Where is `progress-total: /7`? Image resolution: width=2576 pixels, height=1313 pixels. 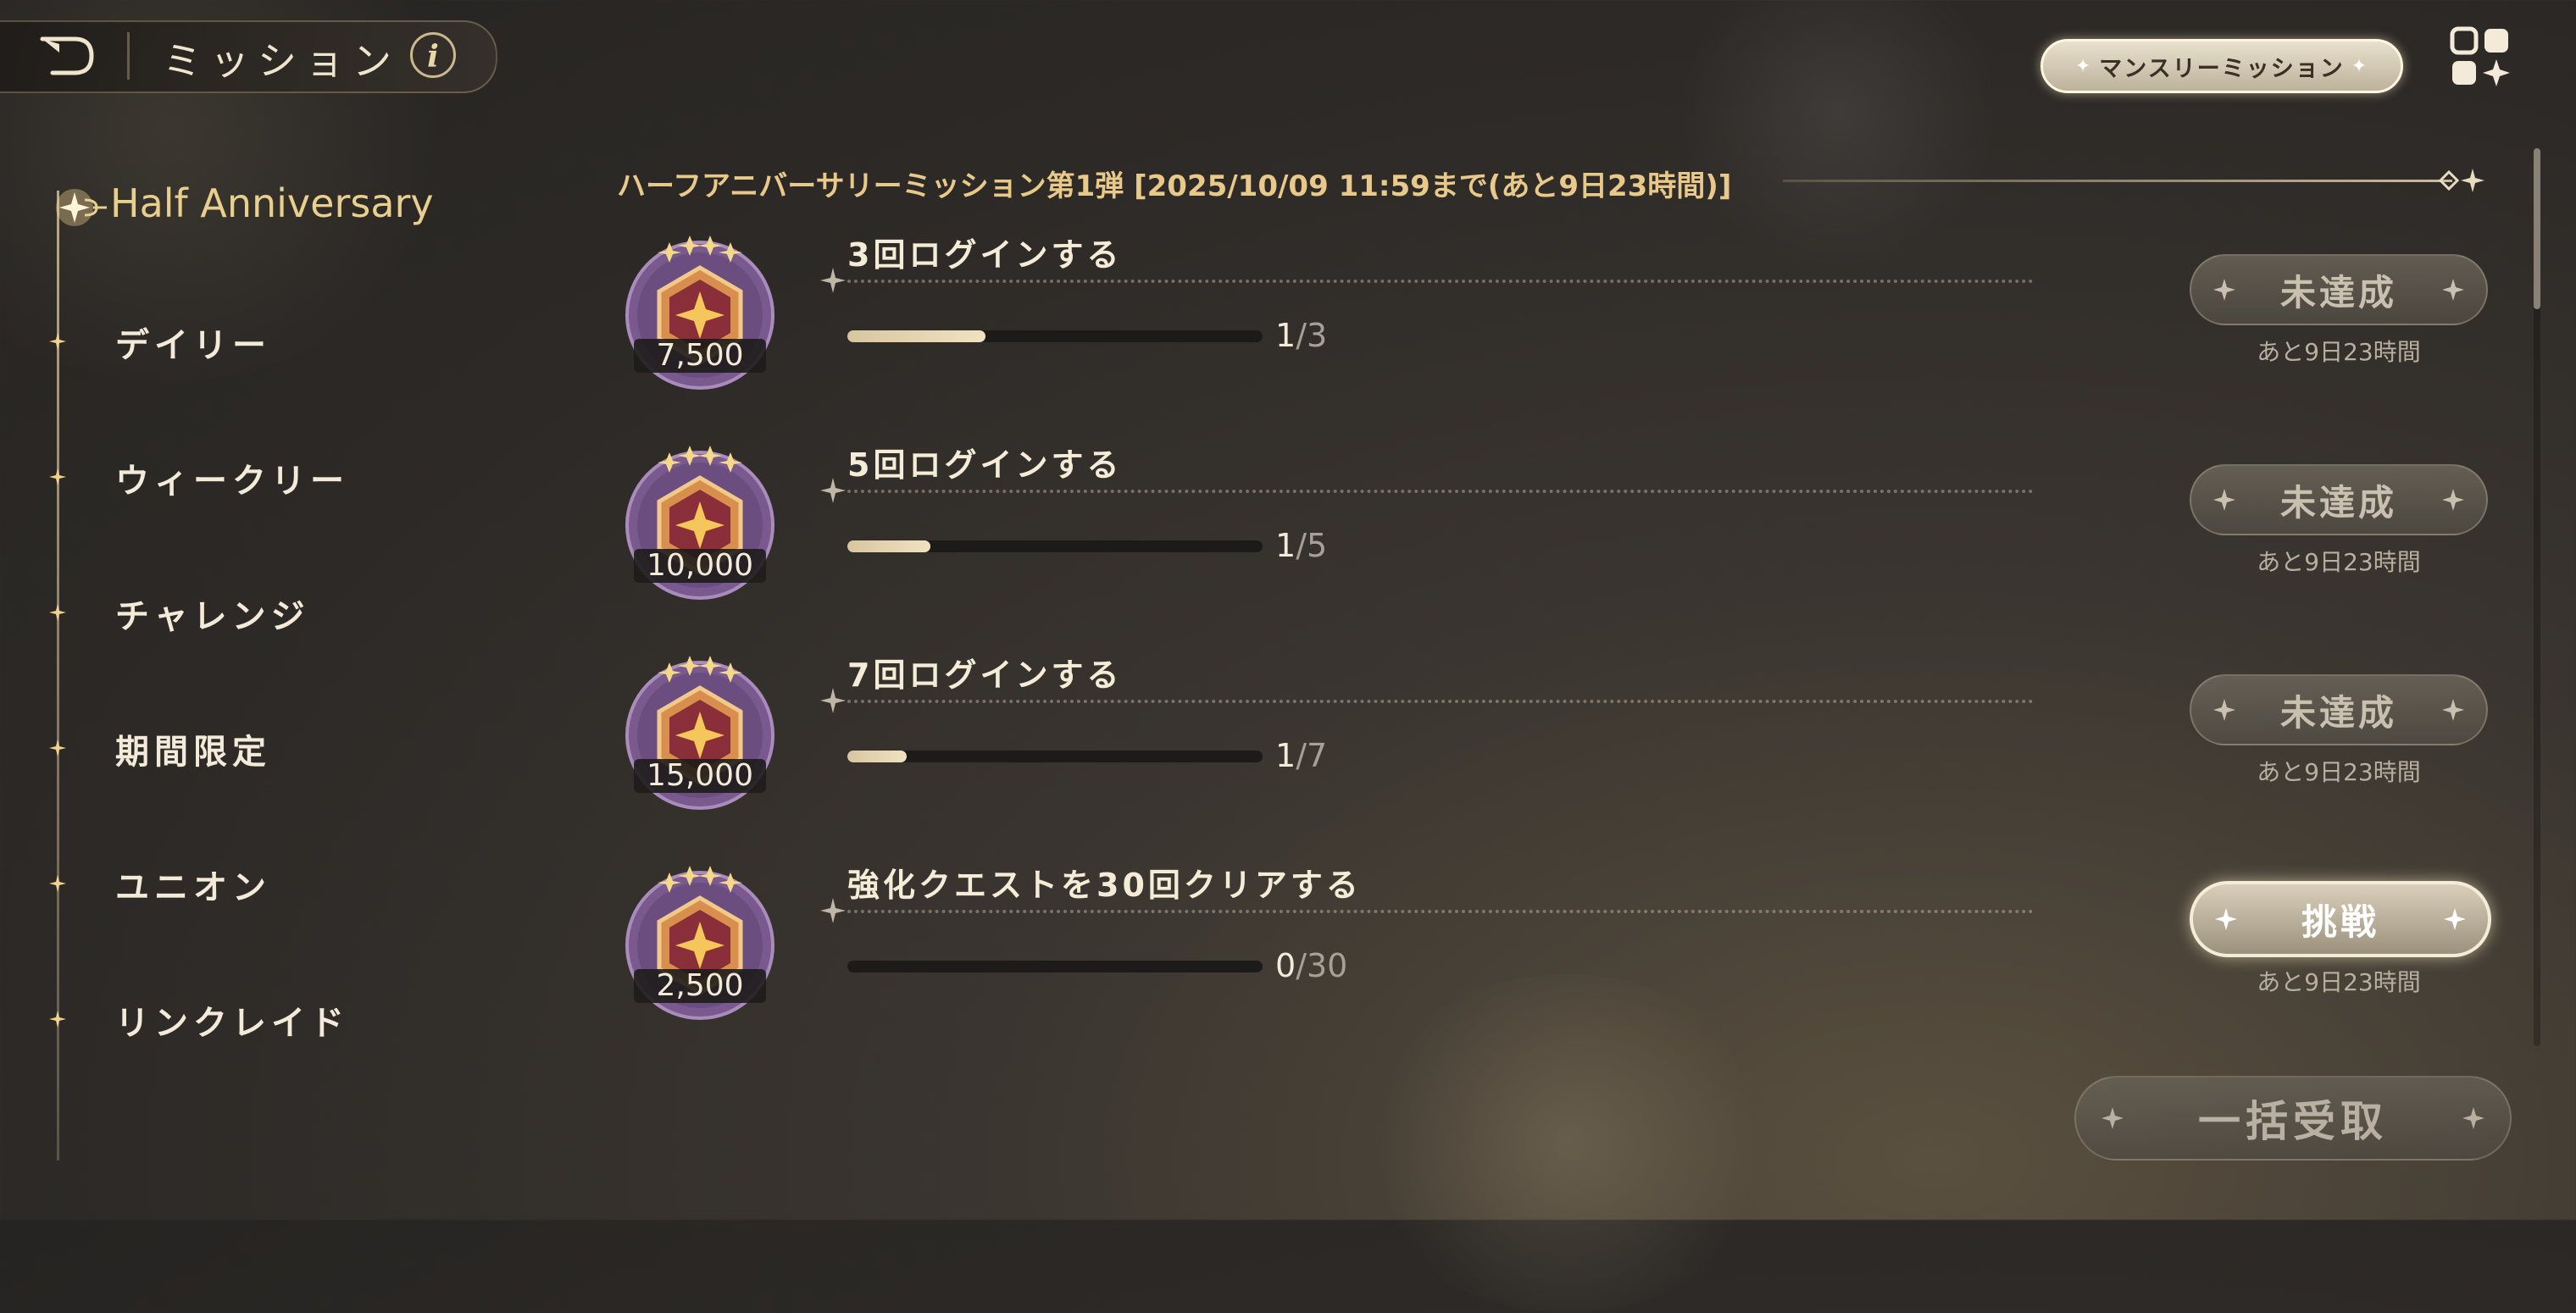
progress-total: /7 is located at coordinates (1312, 755).